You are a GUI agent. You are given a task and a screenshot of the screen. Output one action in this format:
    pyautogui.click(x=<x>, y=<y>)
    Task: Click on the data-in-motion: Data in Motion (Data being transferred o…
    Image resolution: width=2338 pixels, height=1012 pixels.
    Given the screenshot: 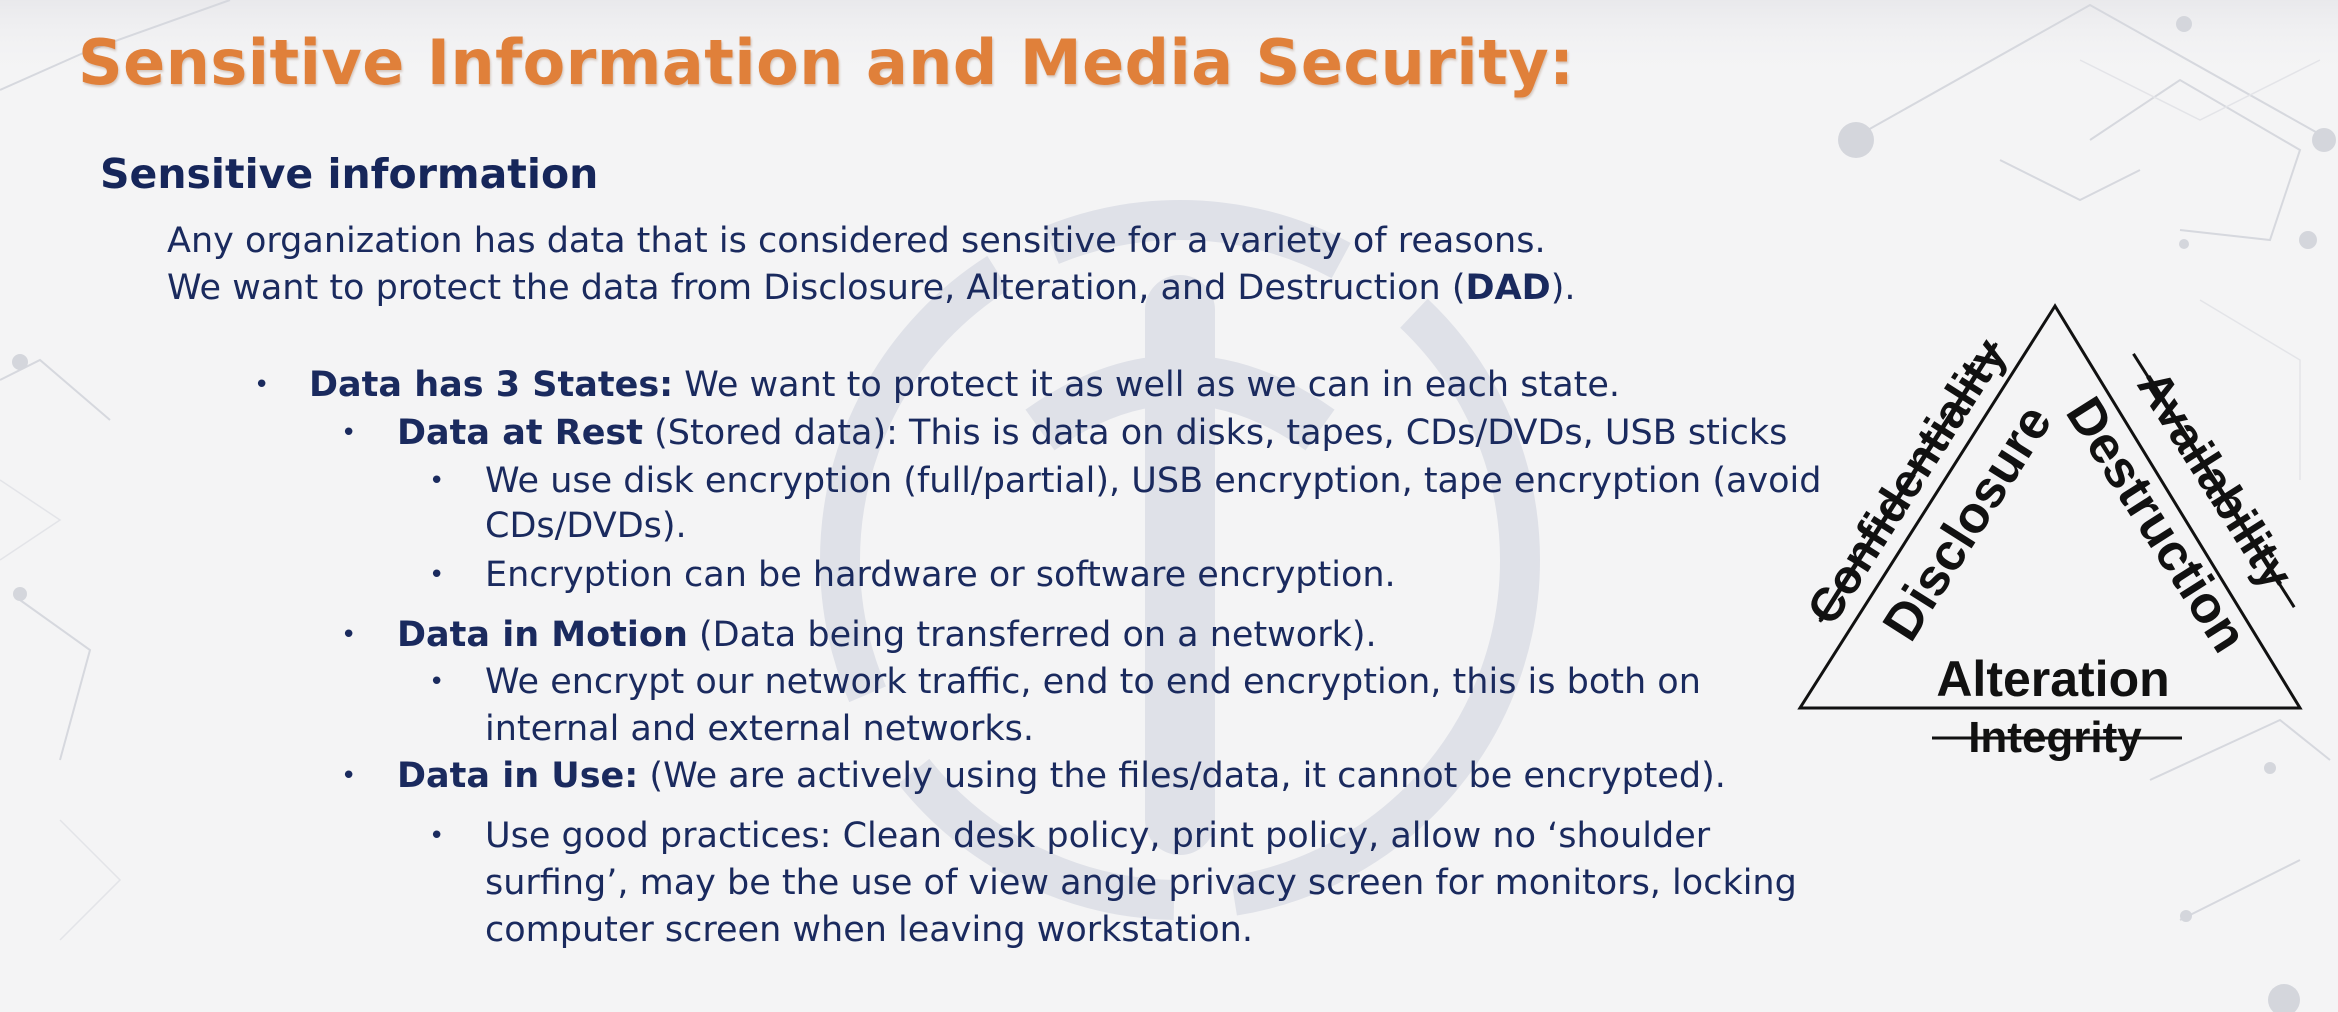 What is the action you would take?
    pyautogui.click(x=887, y=635)
    